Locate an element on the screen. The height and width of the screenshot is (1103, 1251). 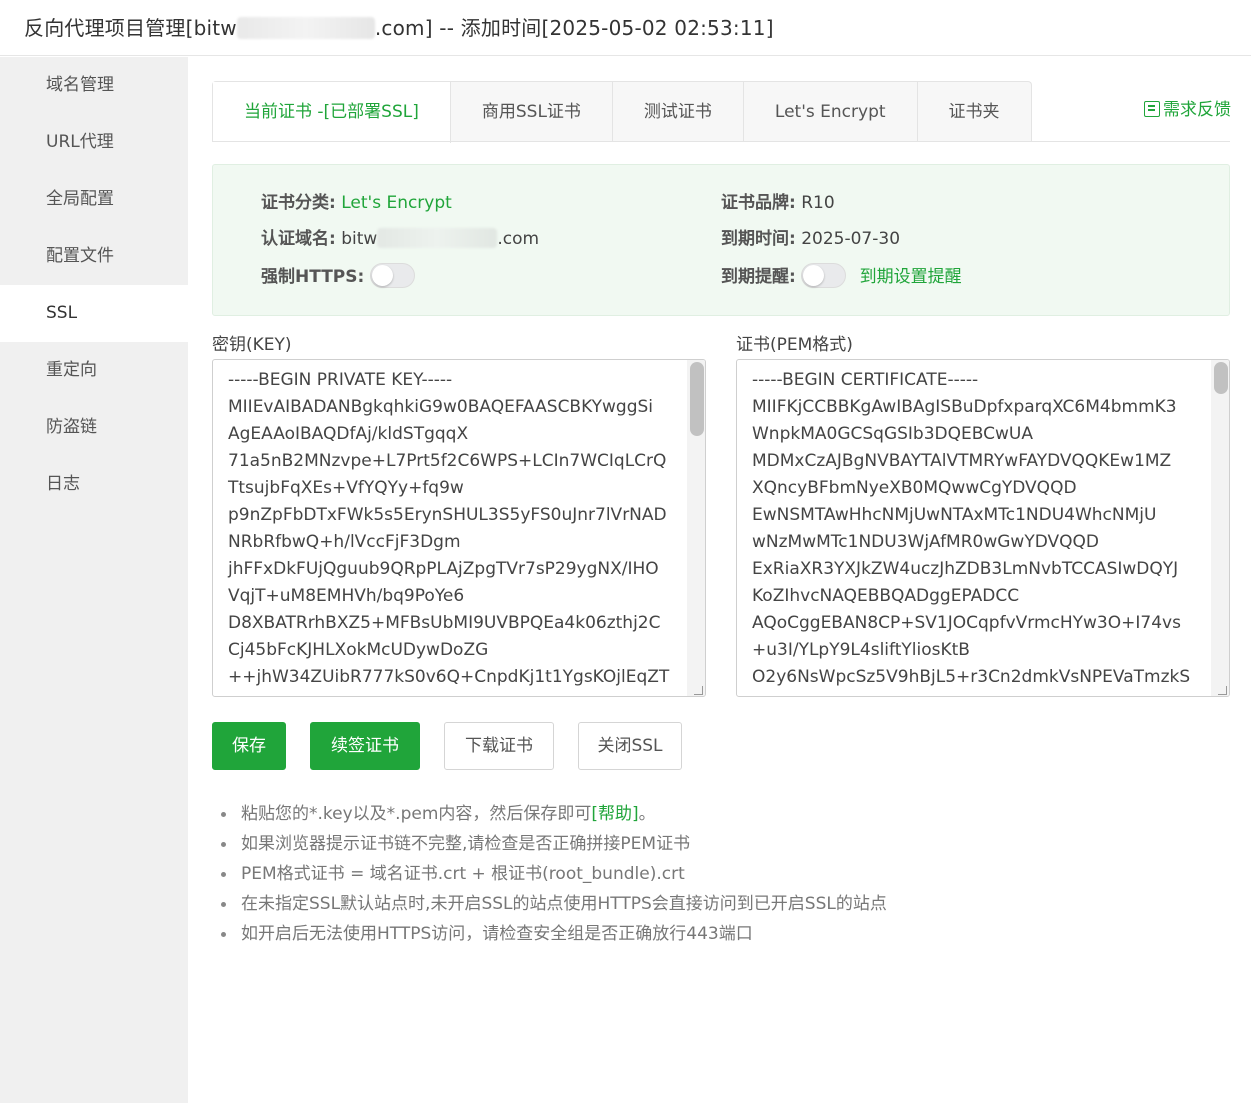
help-link: [帮助] is located at coordinates (614, 814).